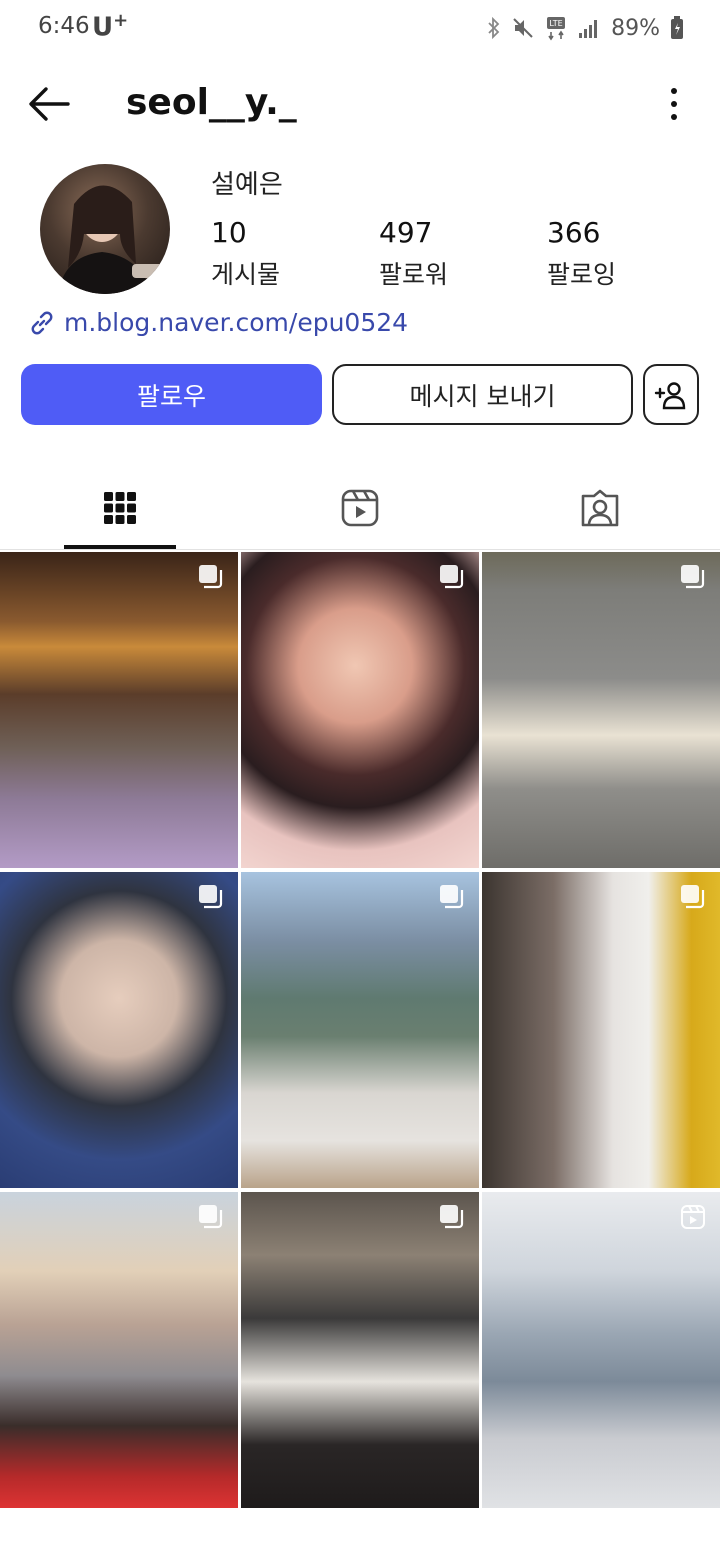 The width and height of the screenshot is (720, 1560). Describe the element at coordinates (114, 239) in the screenshot. I see `avatar-photo` at that location.